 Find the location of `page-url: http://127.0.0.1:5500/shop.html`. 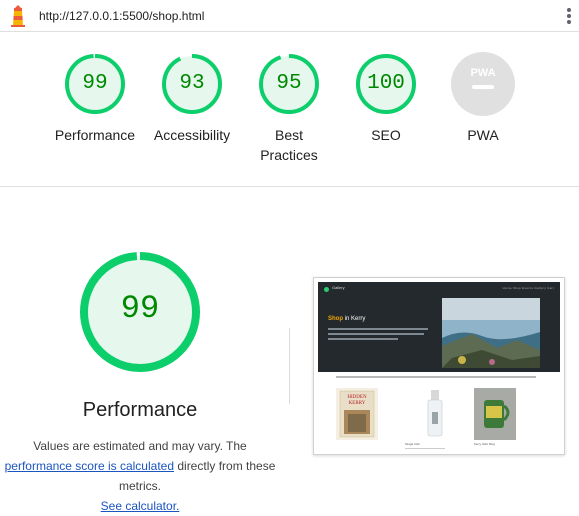

page-url: http://127.0.0.1:5500/shop.html is located at coordinates (122, 16).